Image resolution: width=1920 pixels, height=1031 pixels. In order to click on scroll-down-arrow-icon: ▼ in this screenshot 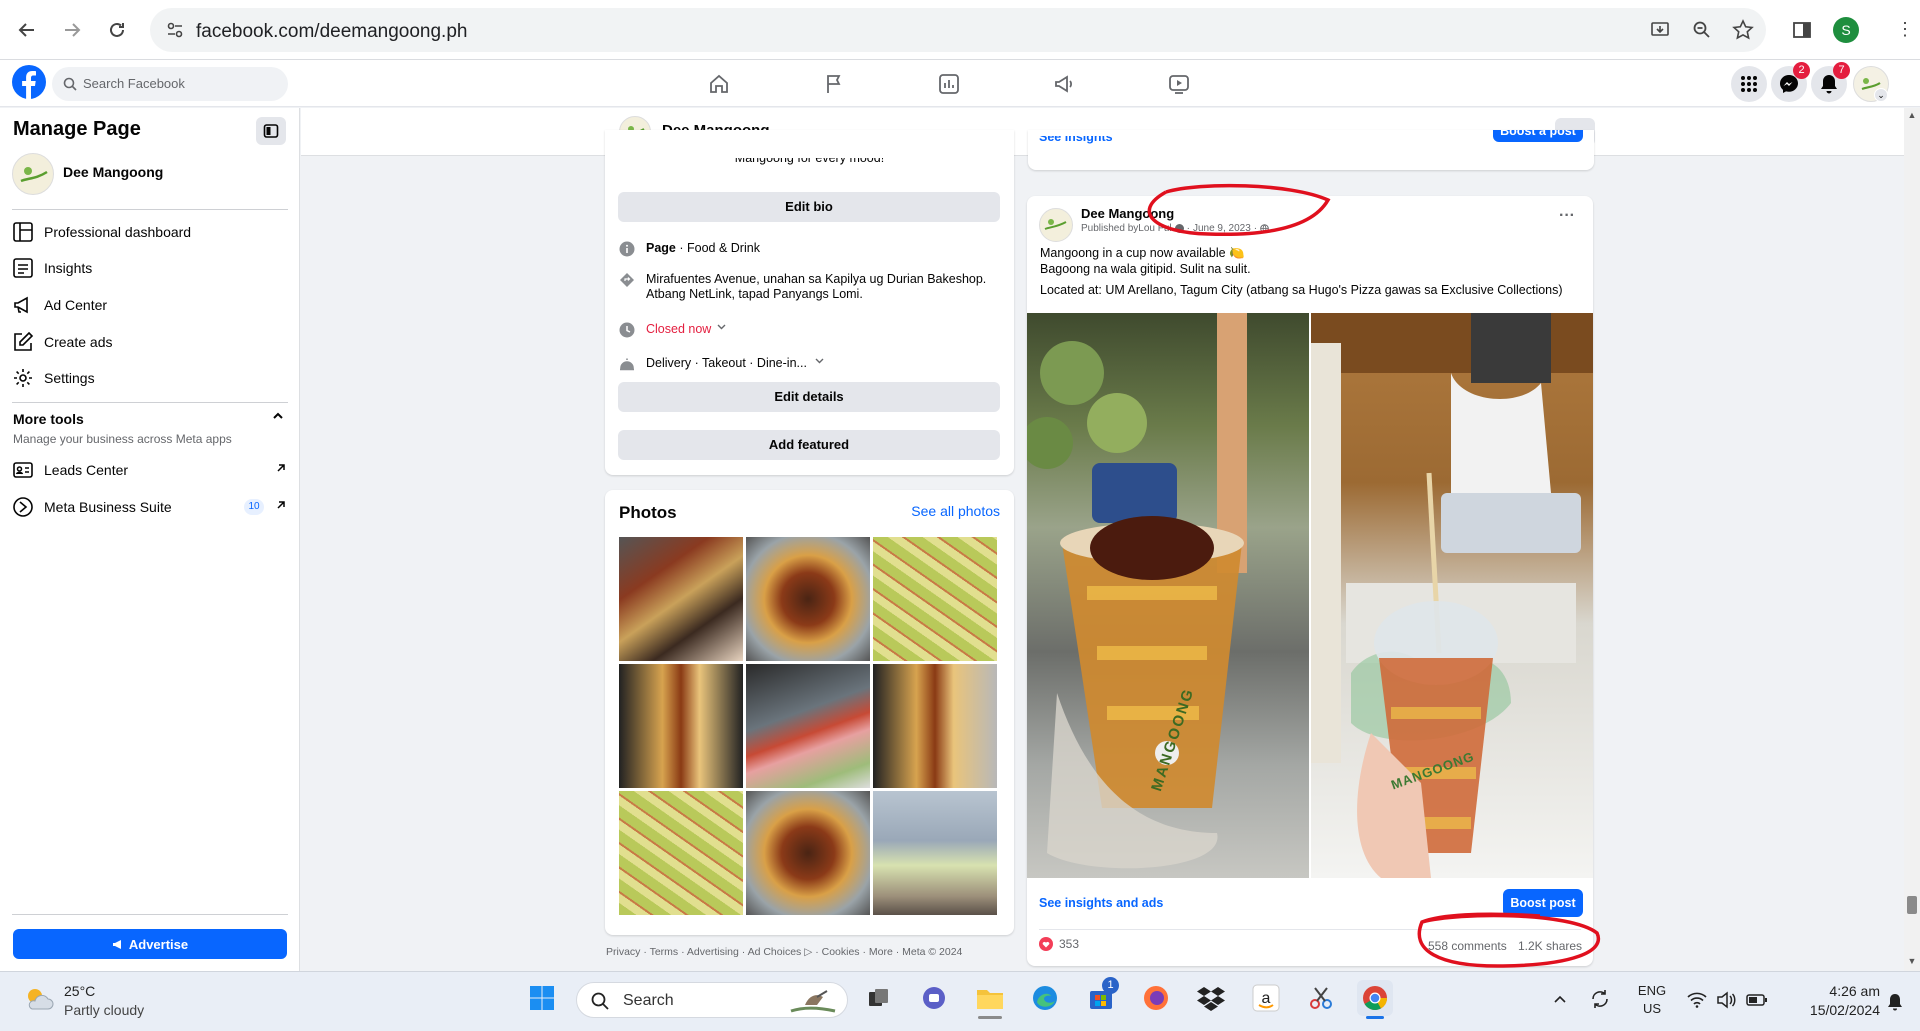, I will do `click(1912, 961)`.